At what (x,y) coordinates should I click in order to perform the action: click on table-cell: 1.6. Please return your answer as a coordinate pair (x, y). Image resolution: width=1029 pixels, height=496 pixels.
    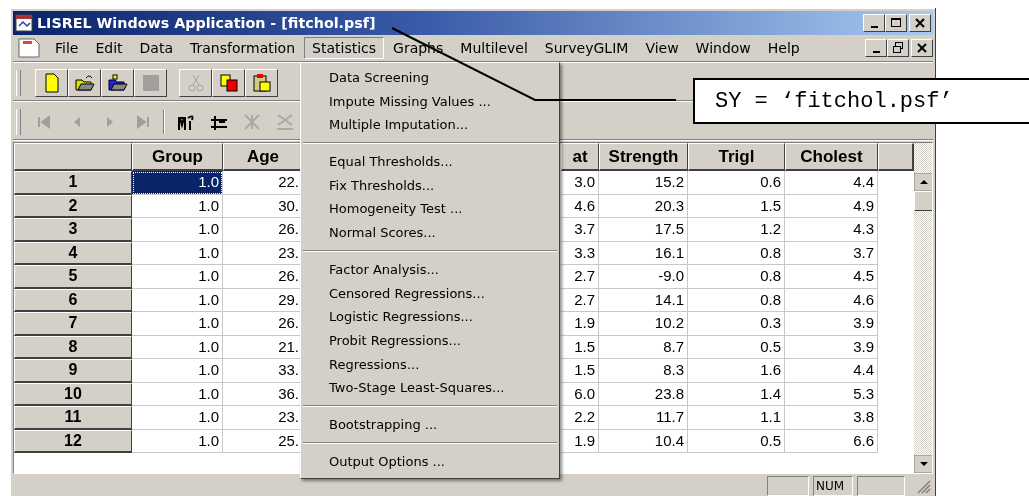
    Looking at the image, I should click on (736, 371).